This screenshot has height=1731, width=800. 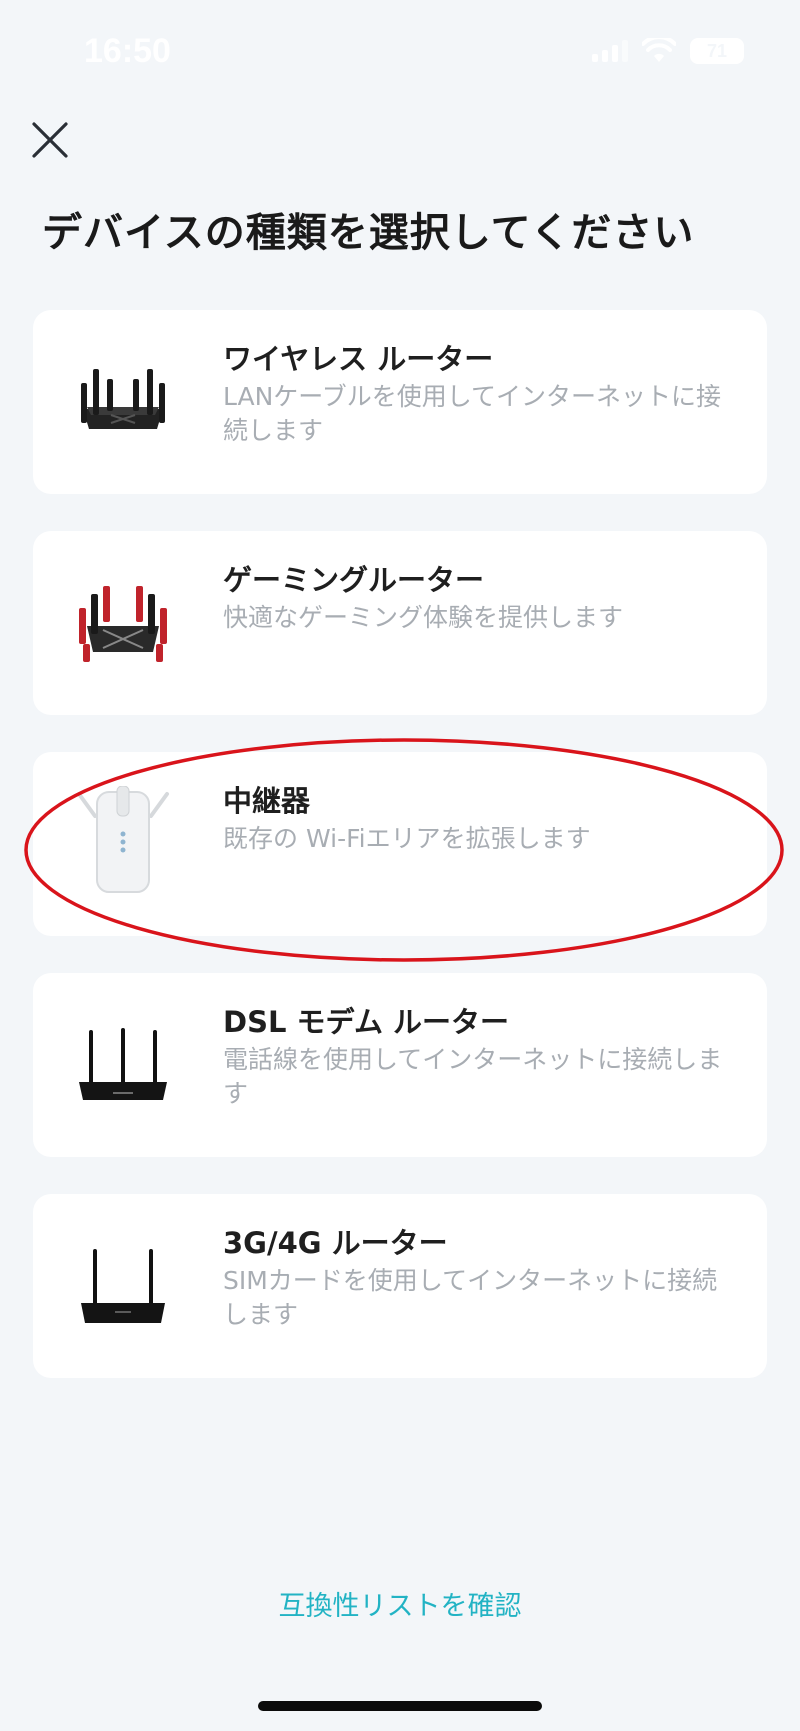 I want to click on device-card-wireless-router: ワイヤレス ルーター LANケーブルを使用してインターネットに接続します, so click(x=400, y=402).